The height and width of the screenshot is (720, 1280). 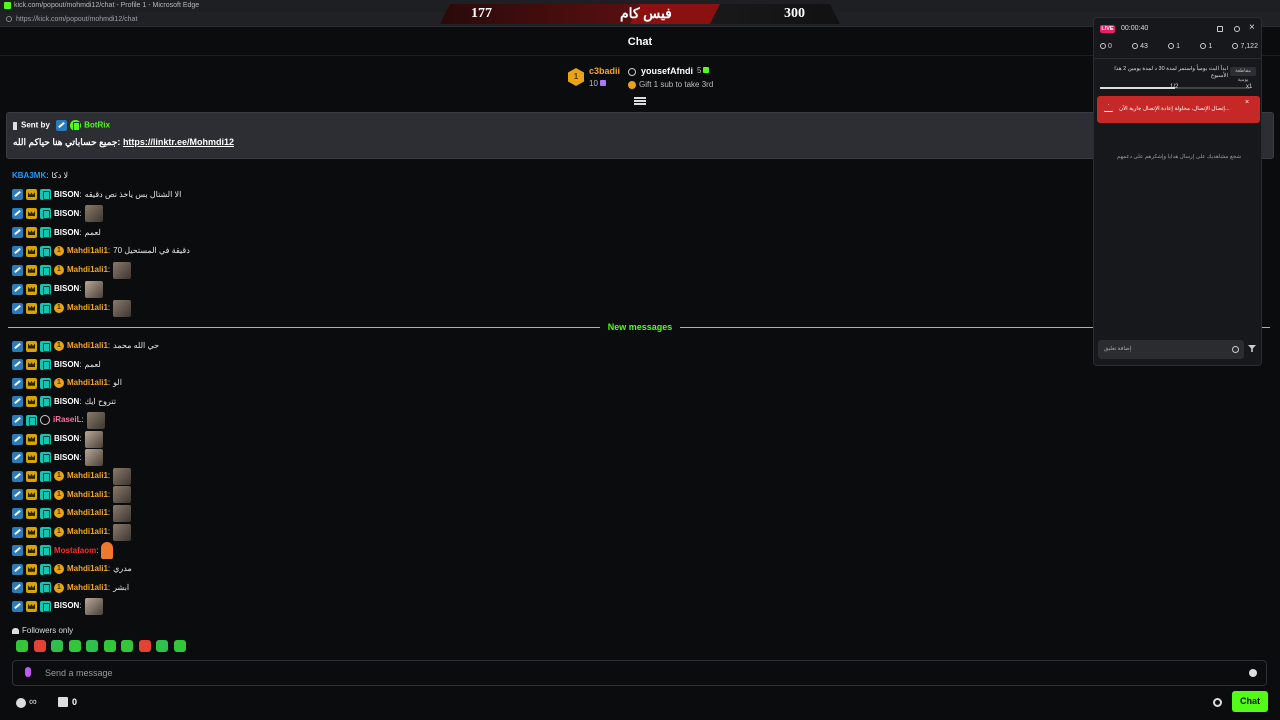 I want to click on chat-message: 1 Mahdi1ali1: الو, so click(x=67, y=383).